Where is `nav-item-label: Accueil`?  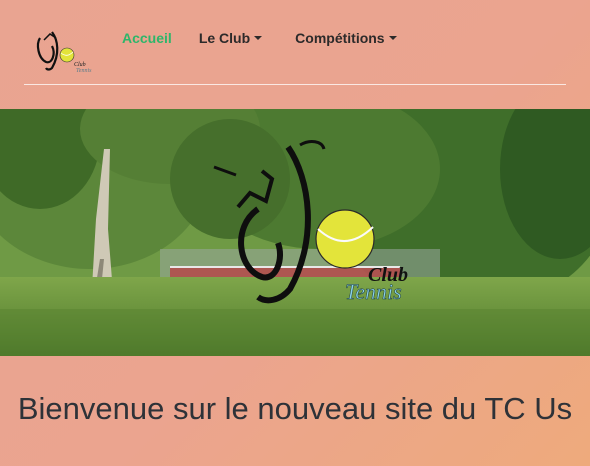 nav-item-label: Accueil is located at coordinates (147, 38).